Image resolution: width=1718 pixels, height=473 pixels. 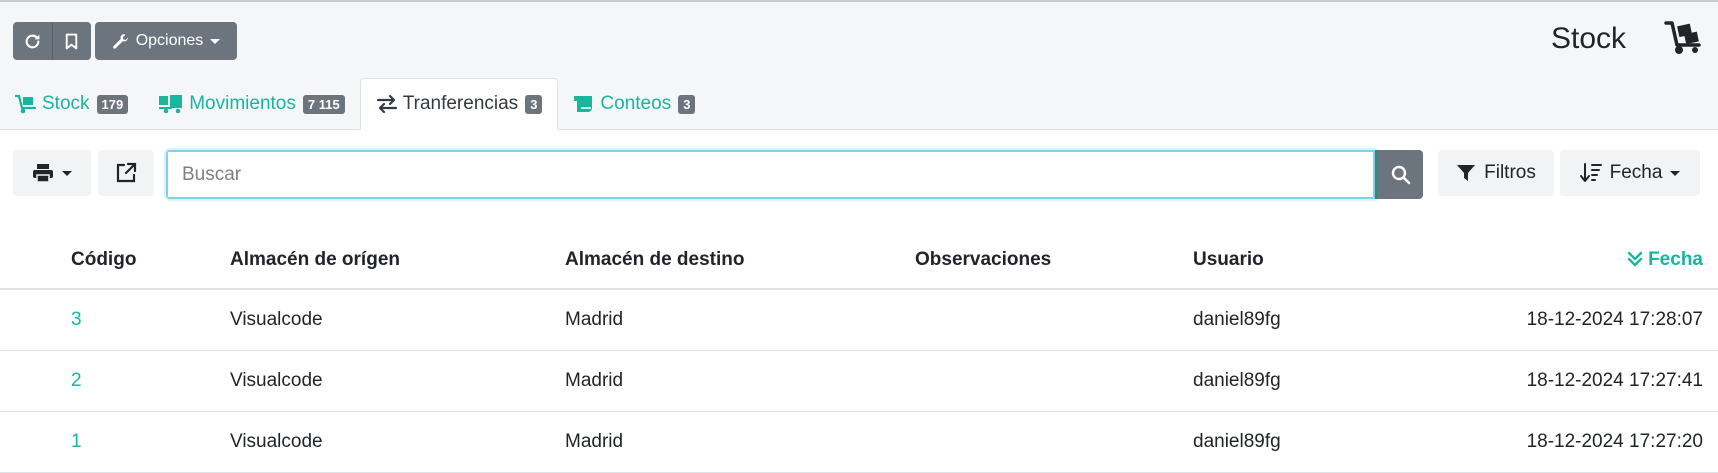 I want to click on tab-movimientos: Movimientos 7 115, so click(x=251, y=104).